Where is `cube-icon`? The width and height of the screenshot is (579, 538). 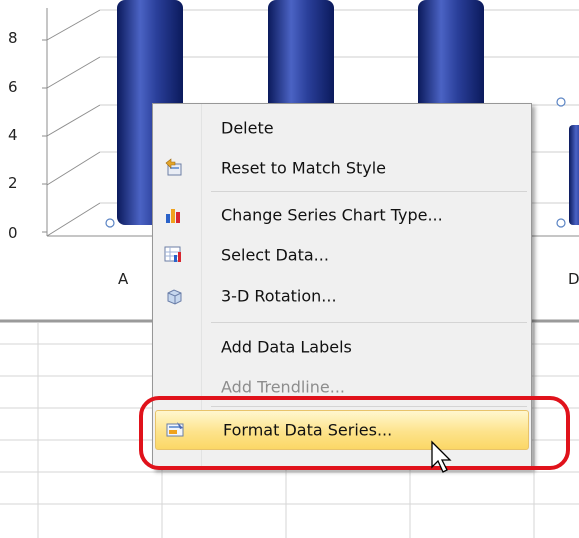 cube-icon is located at coordinates (174, 296).